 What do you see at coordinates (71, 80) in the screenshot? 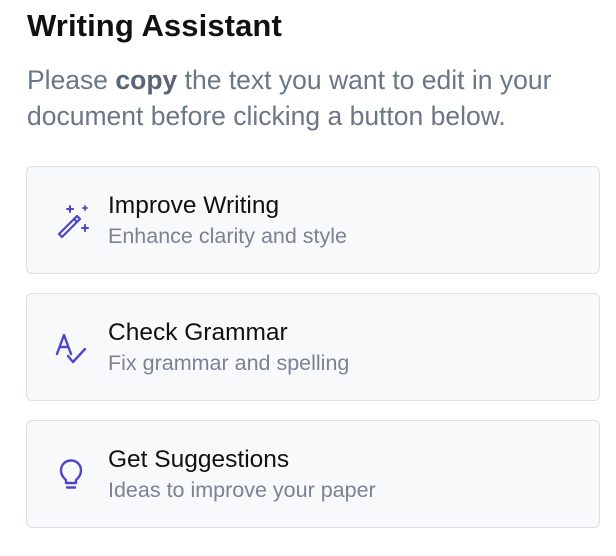
I see `instructions-prefix: Please` at bounding box center [71, 80].